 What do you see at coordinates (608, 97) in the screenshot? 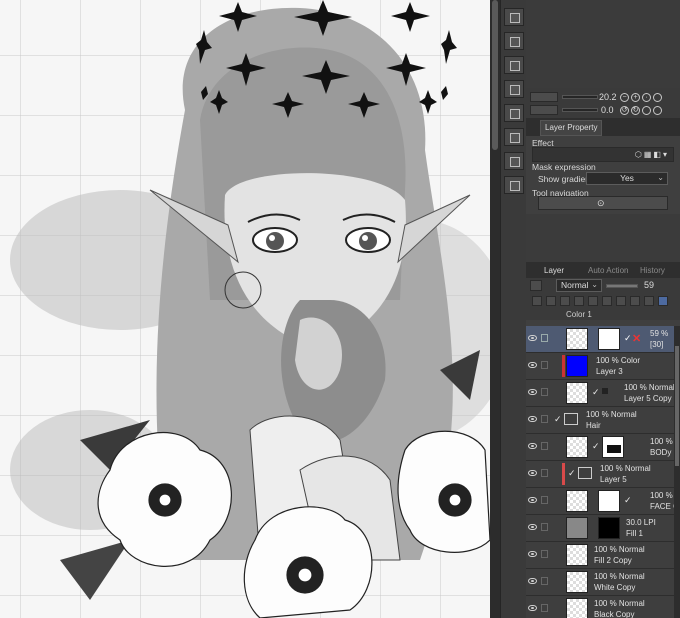
I see `brush-size-value: 20.2` at bounding box center [608, 97].